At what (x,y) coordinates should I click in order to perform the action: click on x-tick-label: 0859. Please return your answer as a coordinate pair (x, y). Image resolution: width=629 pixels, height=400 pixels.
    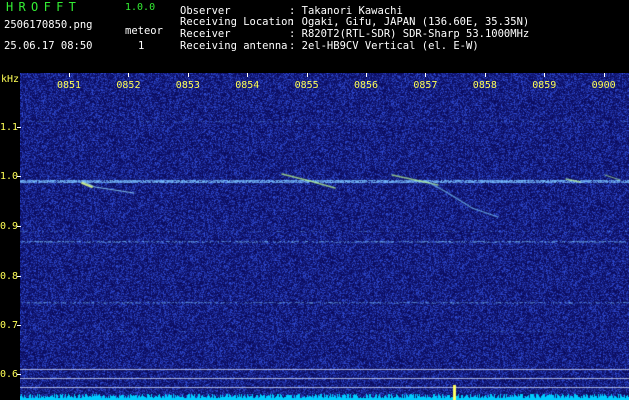
    Looking at the image, I should click on (544, 85).